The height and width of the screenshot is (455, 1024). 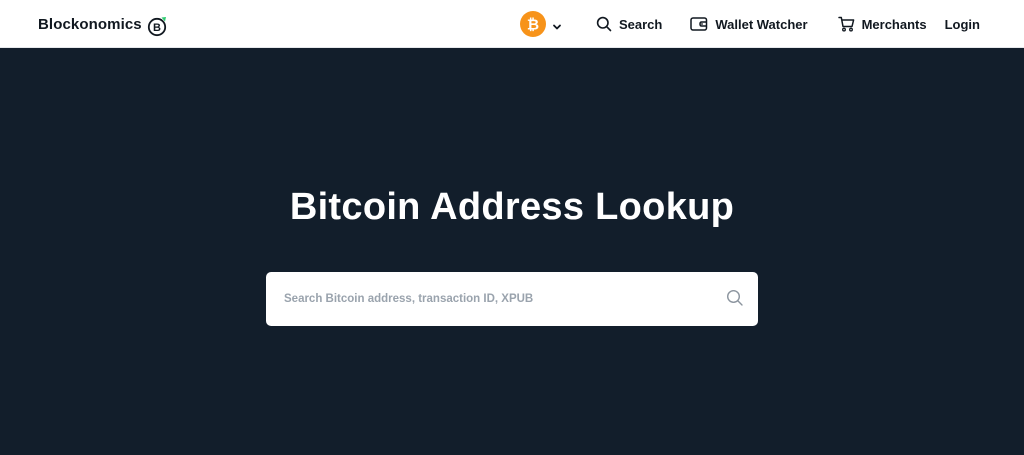 I want to click on logo-text: Blockonomics, so click(x=90, y=24).